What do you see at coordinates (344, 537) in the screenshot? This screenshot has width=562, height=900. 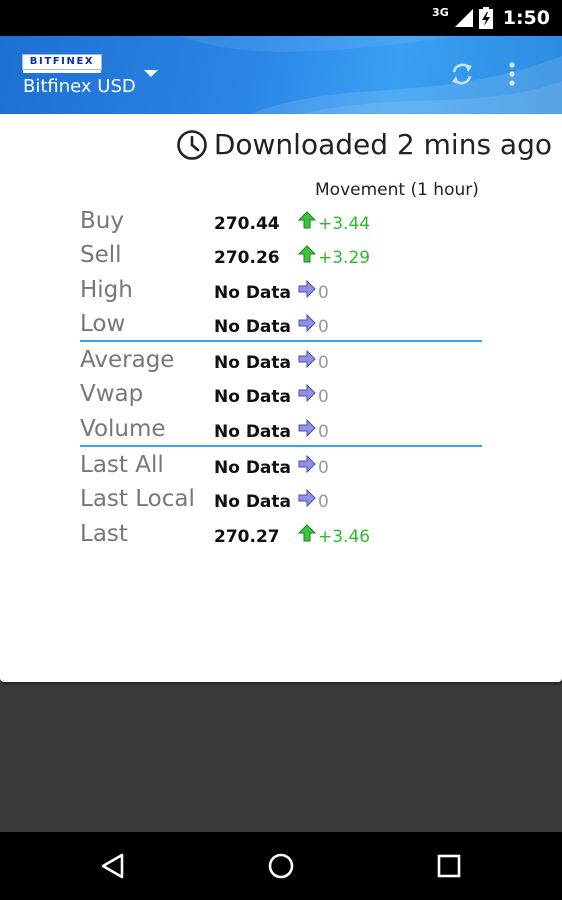 I see `row-change: +3.46` at bounding box center [344, 537].